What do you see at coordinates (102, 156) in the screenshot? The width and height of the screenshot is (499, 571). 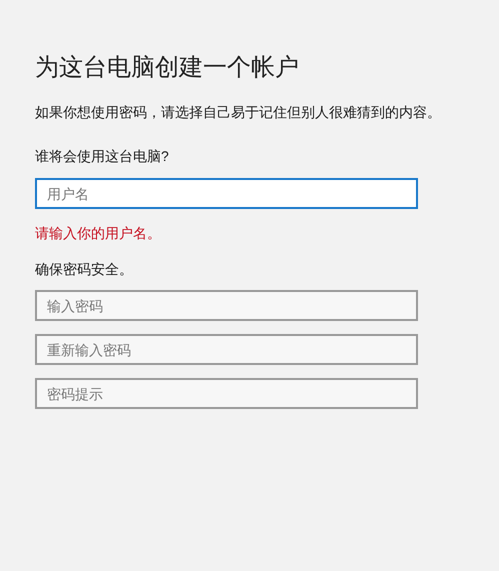 I see `user-label: 谁将会使用这台电脑?` at bounding box center [102, 156].